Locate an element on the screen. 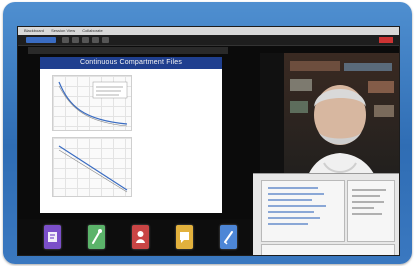 This screenshot has height=266, width=415. log-linear-line-icon is located at coordinates (93, 169).